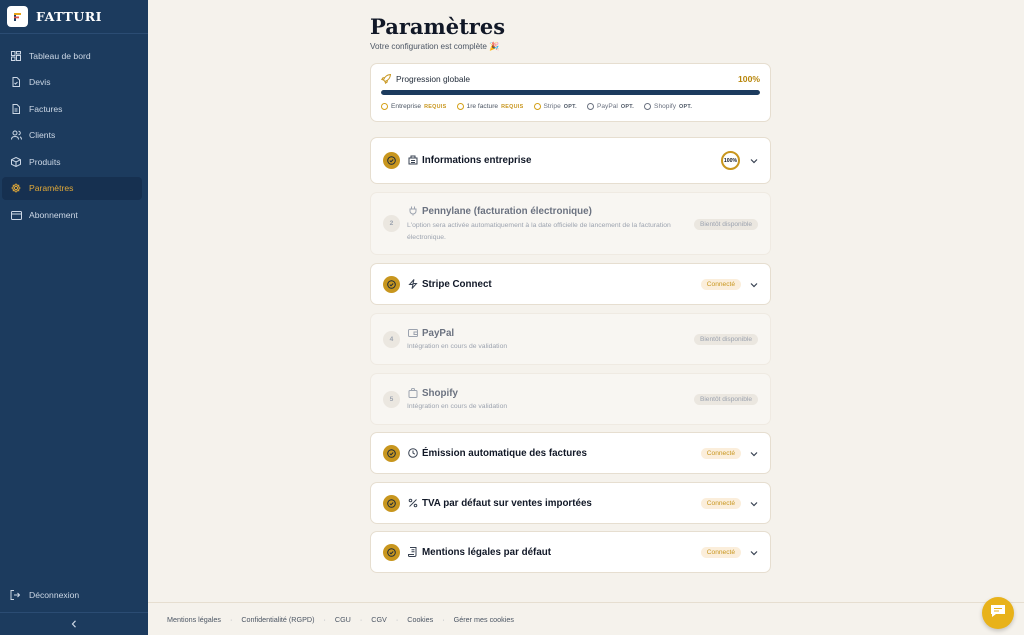  Describe the element at coordinates (730, 160) in the screenshot. I see `completion-ring: 100%` at that location.